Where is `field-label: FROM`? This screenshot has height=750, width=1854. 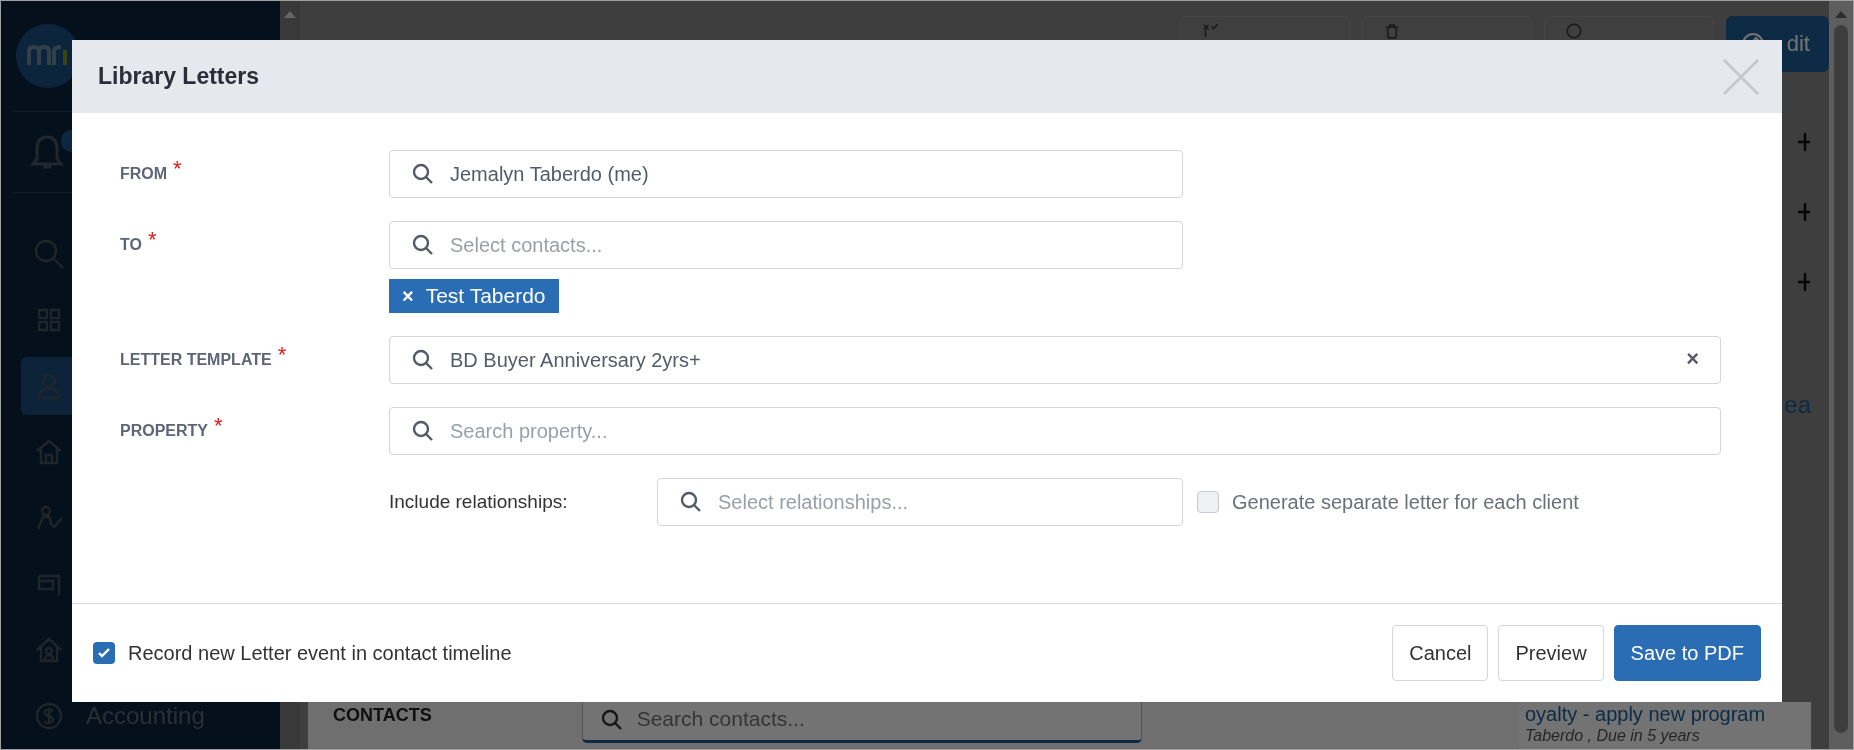 field-label: FROM is located at coordinates (144, 174).